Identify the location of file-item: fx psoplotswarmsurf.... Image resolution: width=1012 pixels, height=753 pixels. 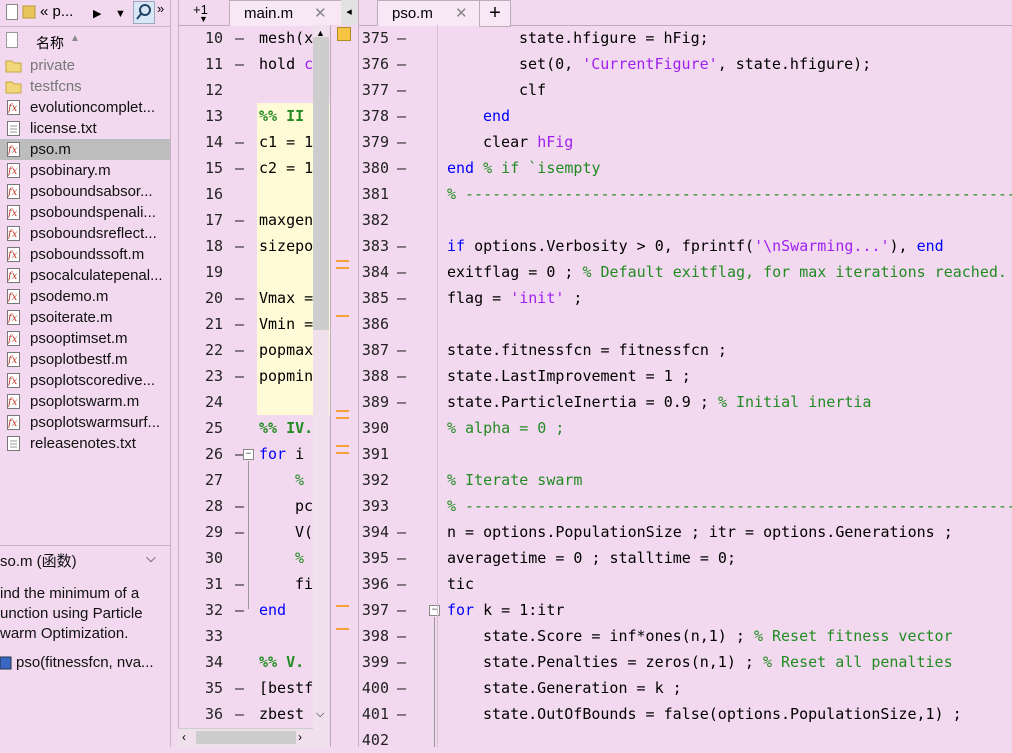
(85, 422).